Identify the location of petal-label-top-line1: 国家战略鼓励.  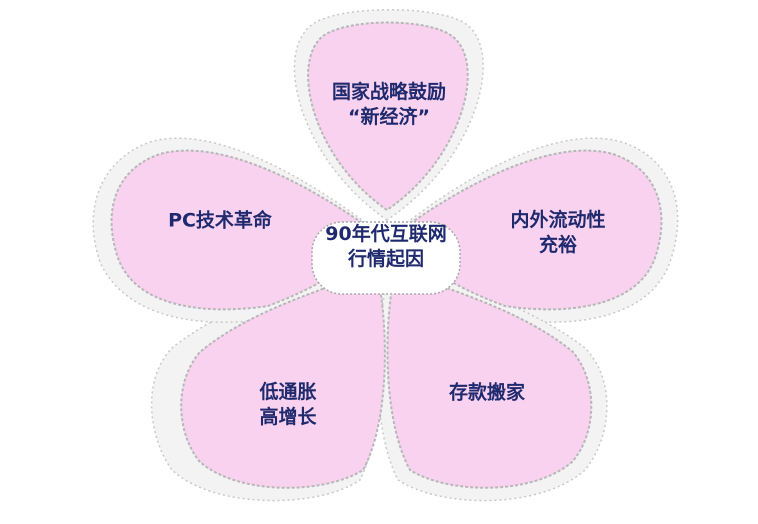
(389, 92).